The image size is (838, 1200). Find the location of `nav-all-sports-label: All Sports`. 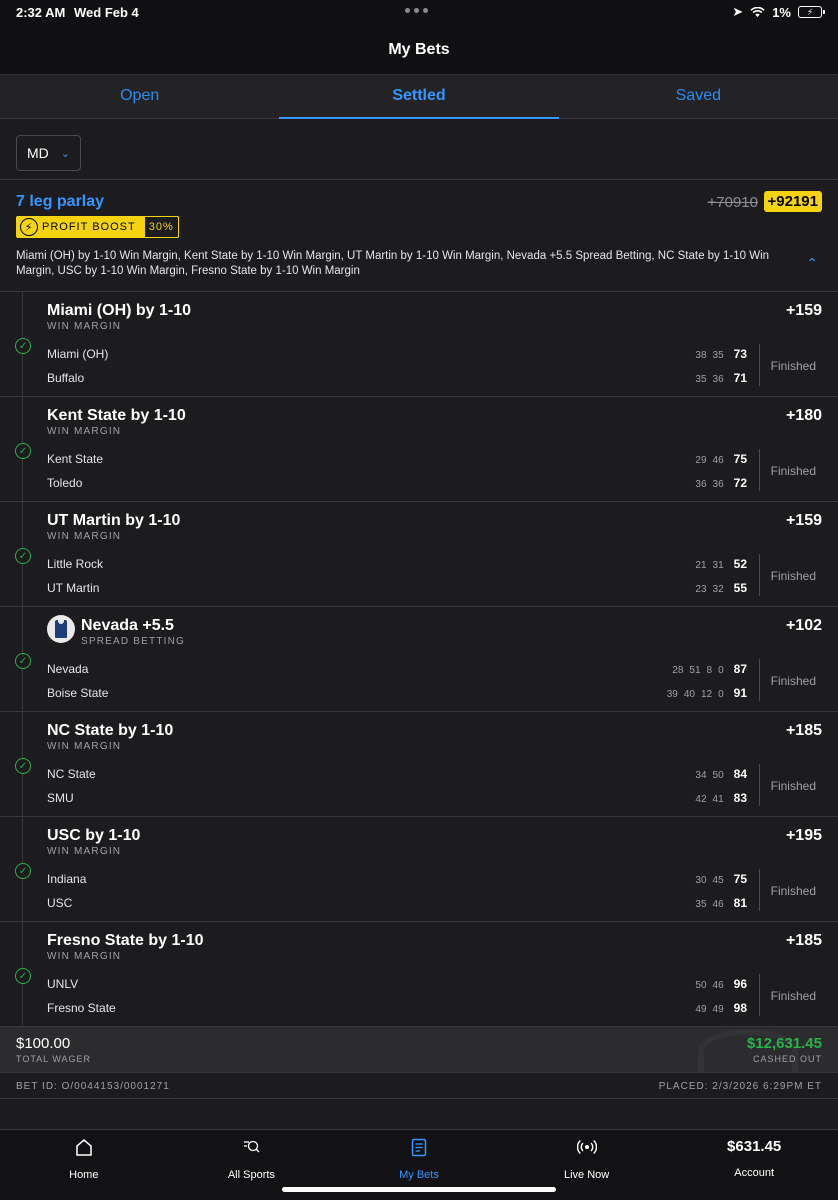

nav-all-sports-label: All Sports is located at coordinates (251, 1175).